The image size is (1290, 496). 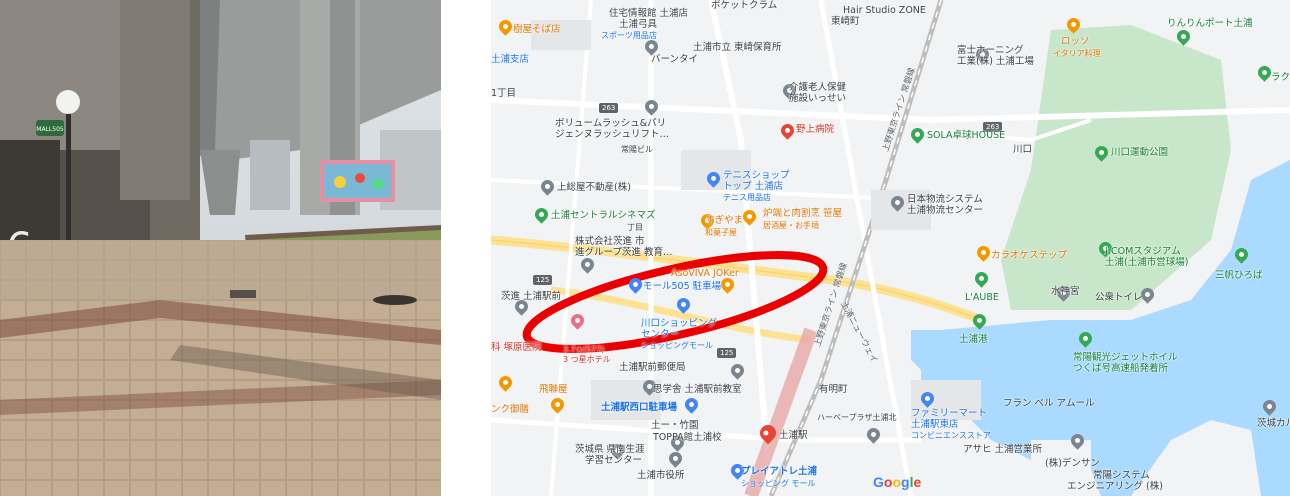 I want to click on map-label: L'AUBE, so click(x=982, y=297).